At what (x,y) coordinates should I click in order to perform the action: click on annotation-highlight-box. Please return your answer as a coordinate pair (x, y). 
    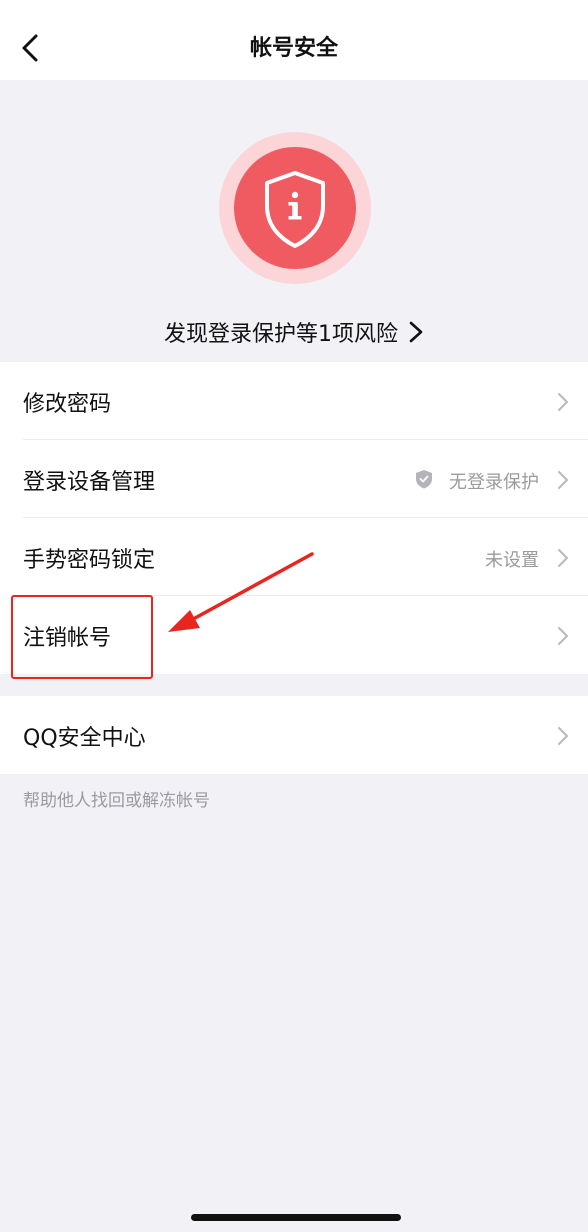
    Looking at the image, I should click on (82, 637).